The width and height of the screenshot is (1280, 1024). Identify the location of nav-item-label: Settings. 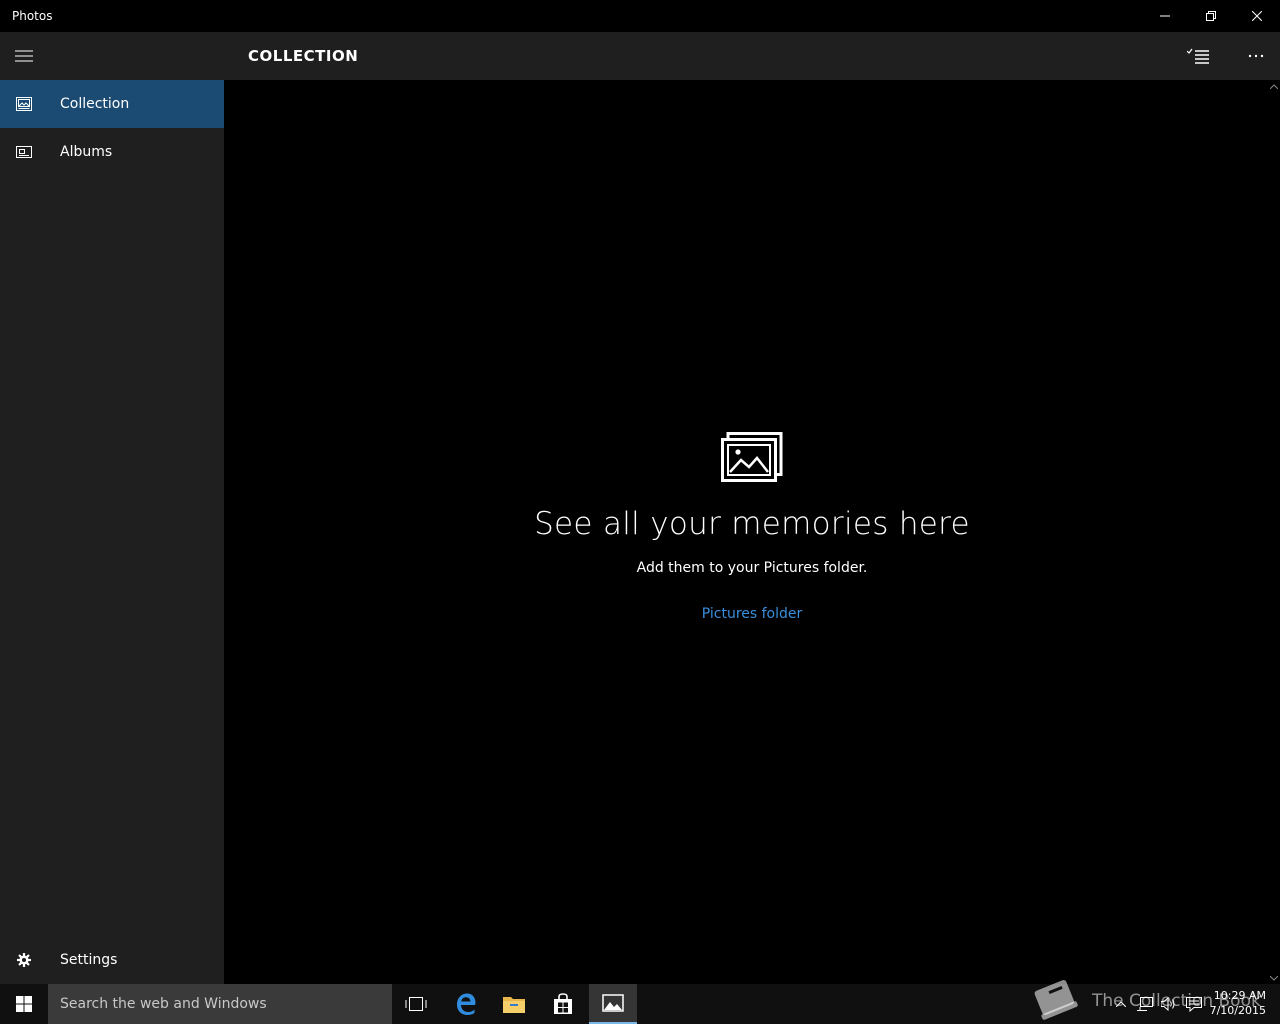
(89, 960).